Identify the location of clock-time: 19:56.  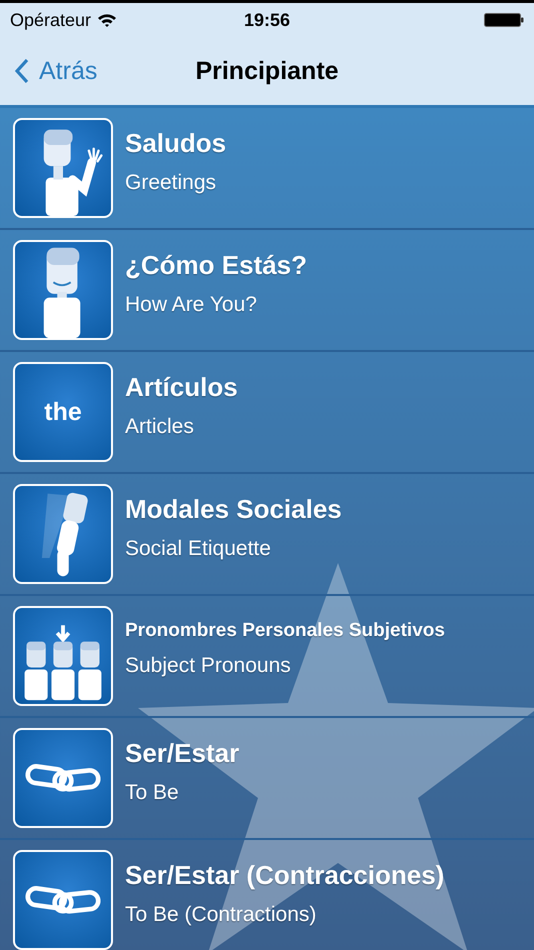
(267, 20).